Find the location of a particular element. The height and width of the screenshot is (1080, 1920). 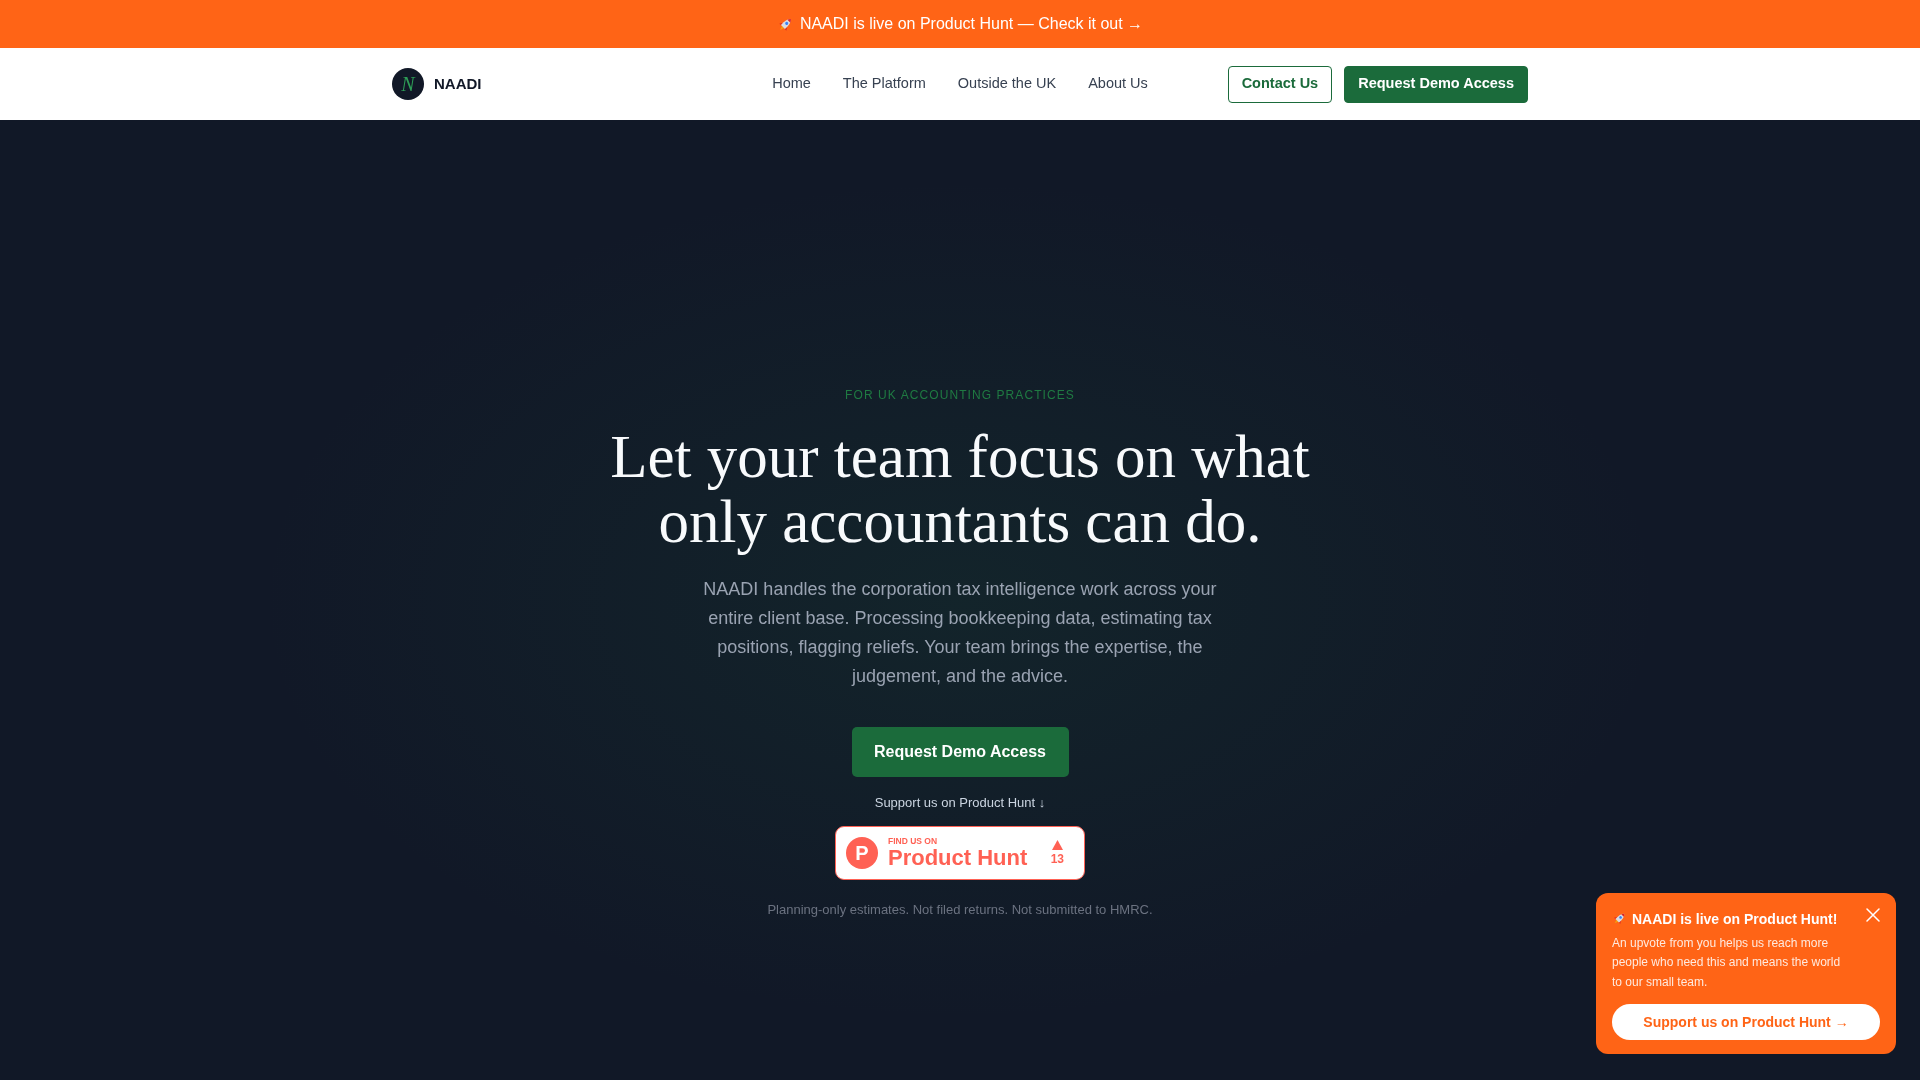

hero-heading: Let your team focus on what only accountants can do. is located at coordinates (960, 489).